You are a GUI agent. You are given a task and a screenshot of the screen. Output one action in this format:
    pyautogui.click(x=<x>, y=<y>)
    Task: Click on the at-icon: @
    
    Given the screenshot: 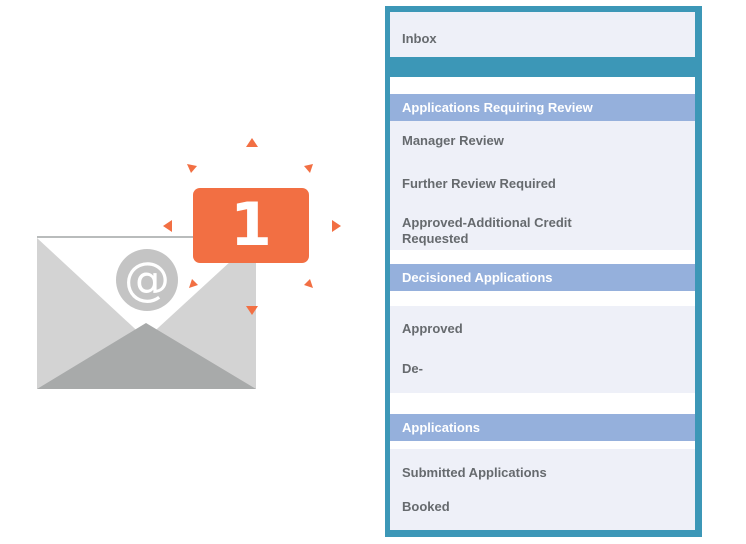 What is the action you would take?
    pyautogui.click(x=147, y=280)
    